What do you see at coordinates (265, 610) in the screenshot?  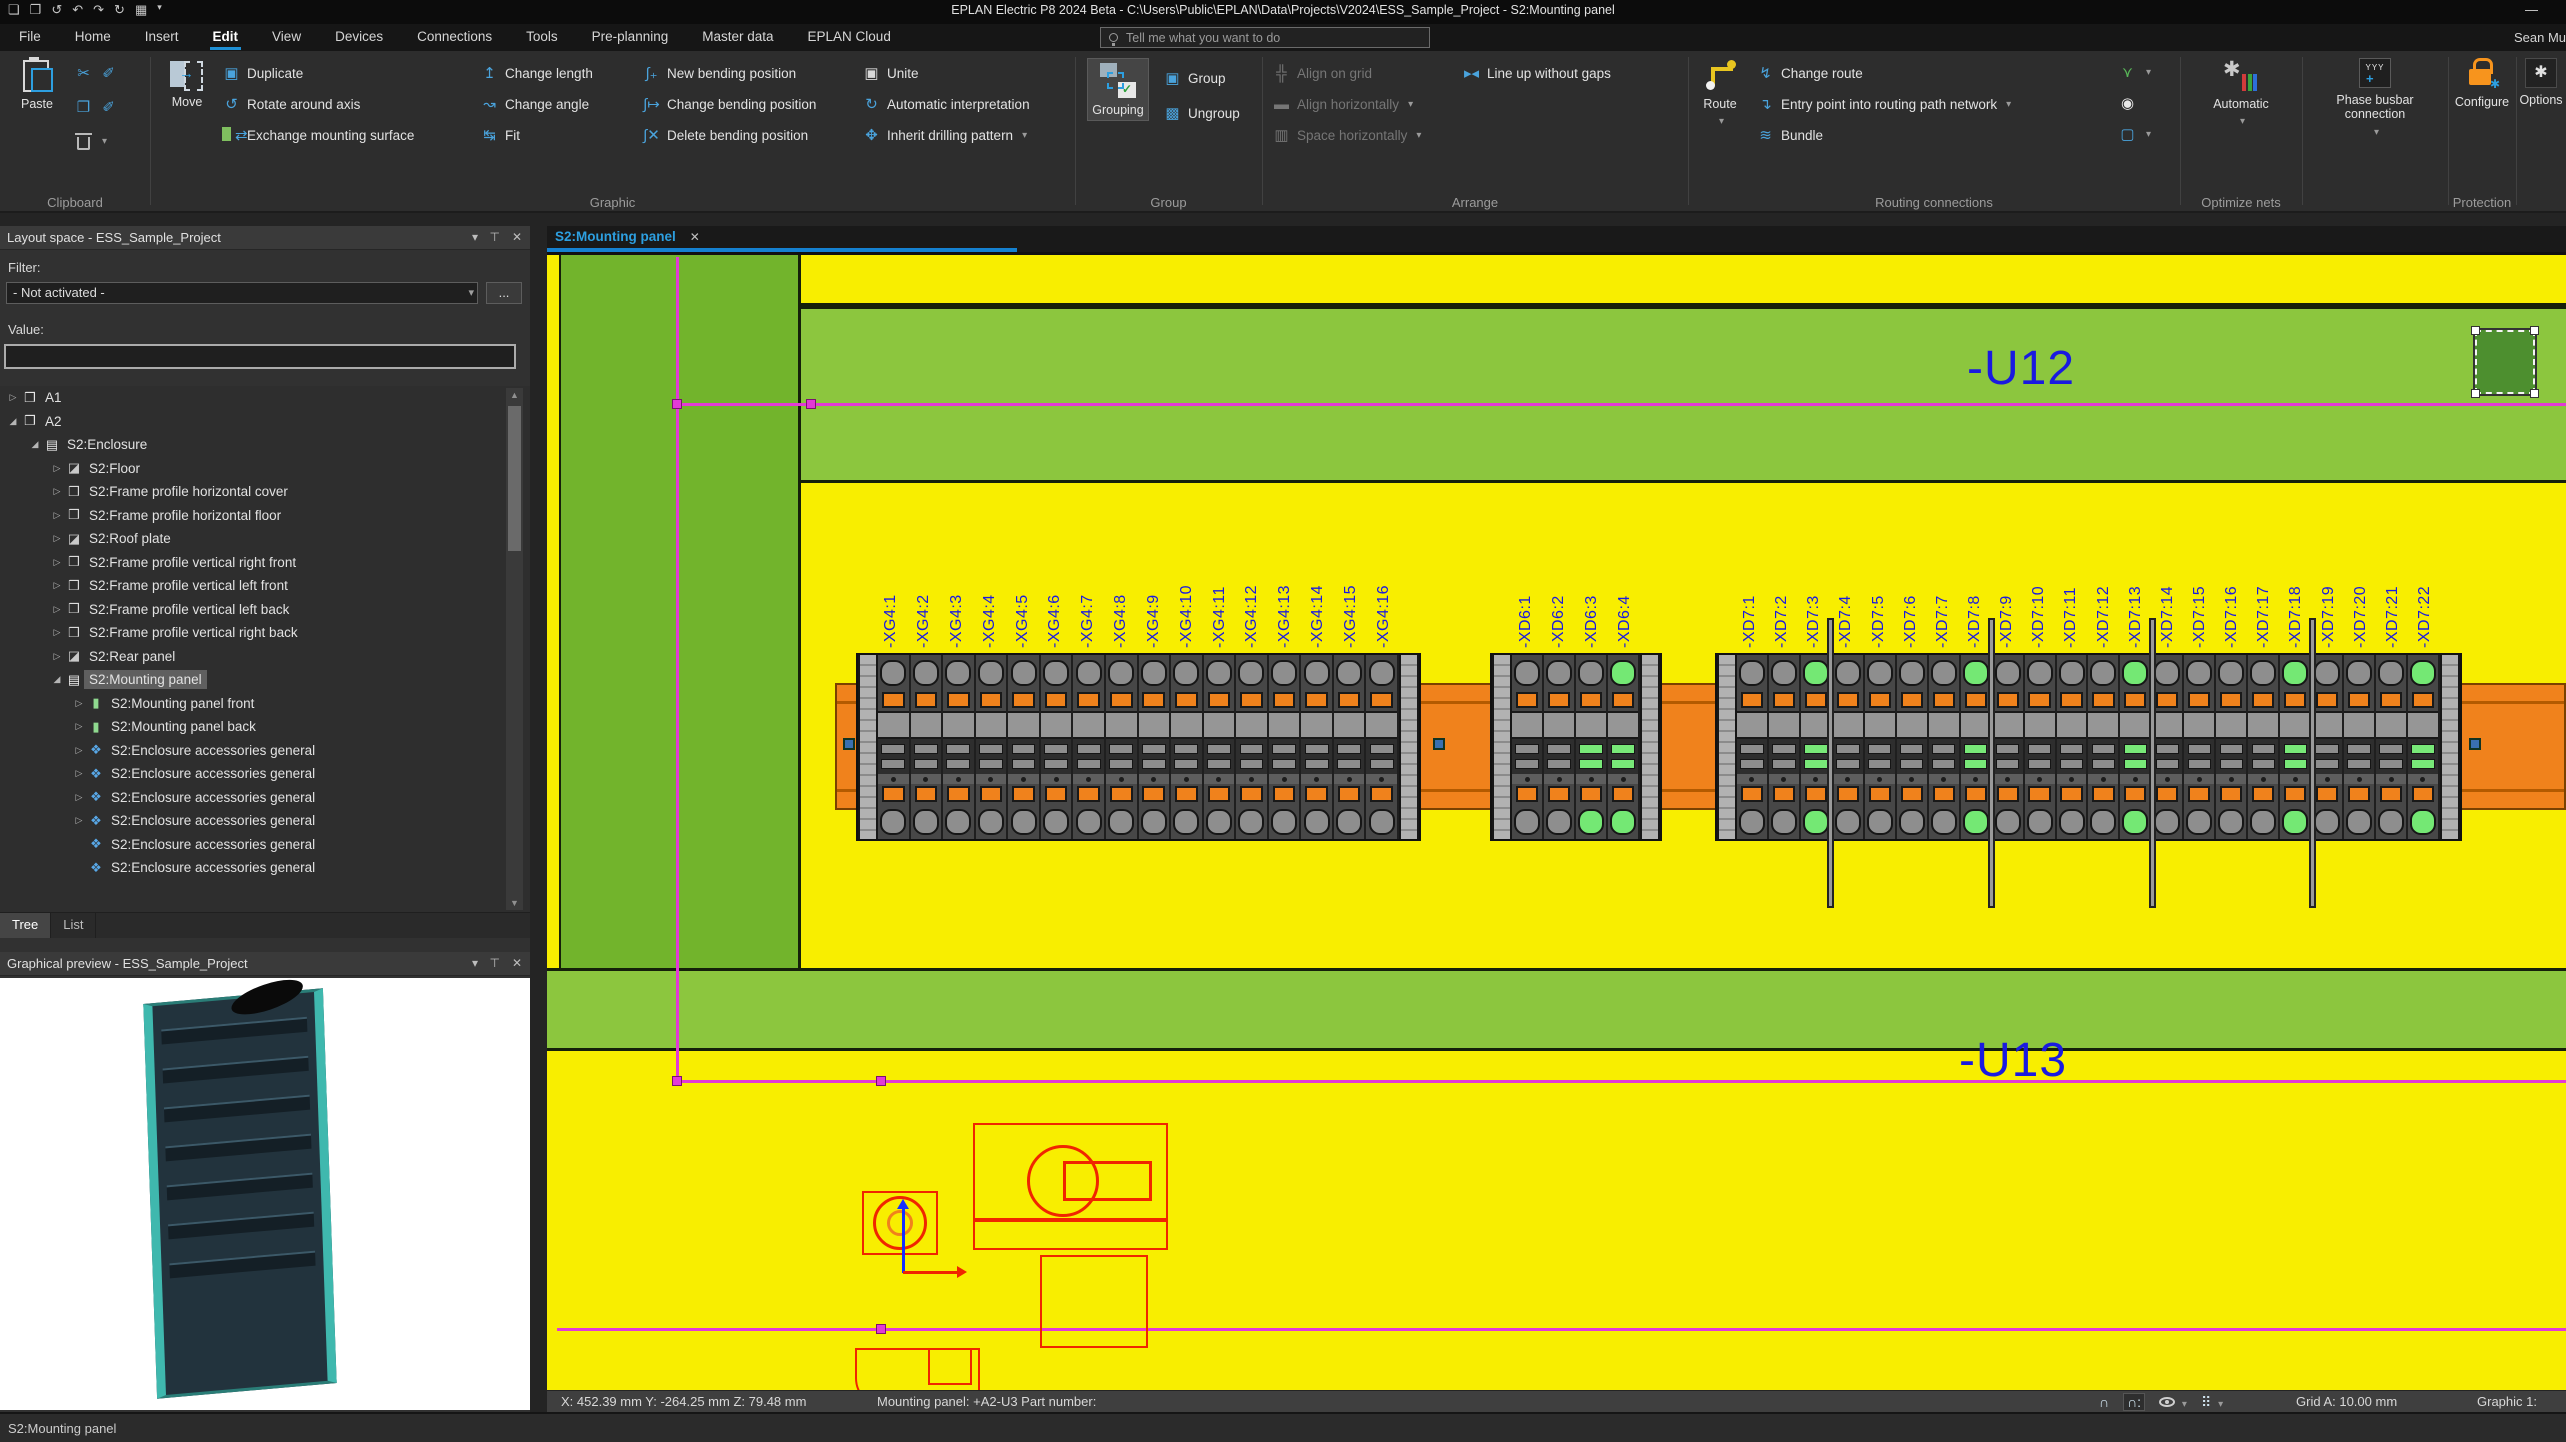 I see `tree-item: ▷ ❒ S2:Frame profile vertical left back` at bounding box center [265, 610].